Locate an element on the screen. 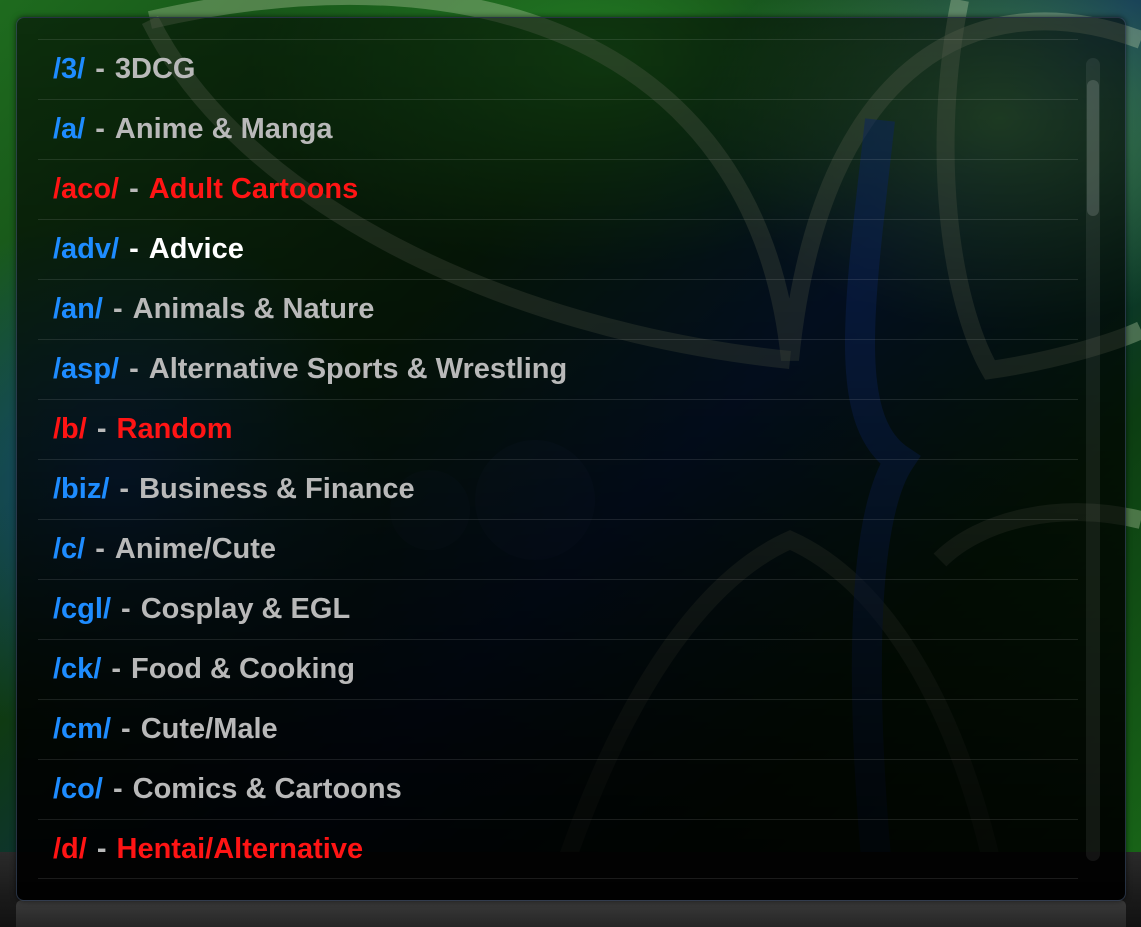 This screenshot has height=927, width=1141. board-title: Comics & Cartoons is located at coordinates (267, 789).